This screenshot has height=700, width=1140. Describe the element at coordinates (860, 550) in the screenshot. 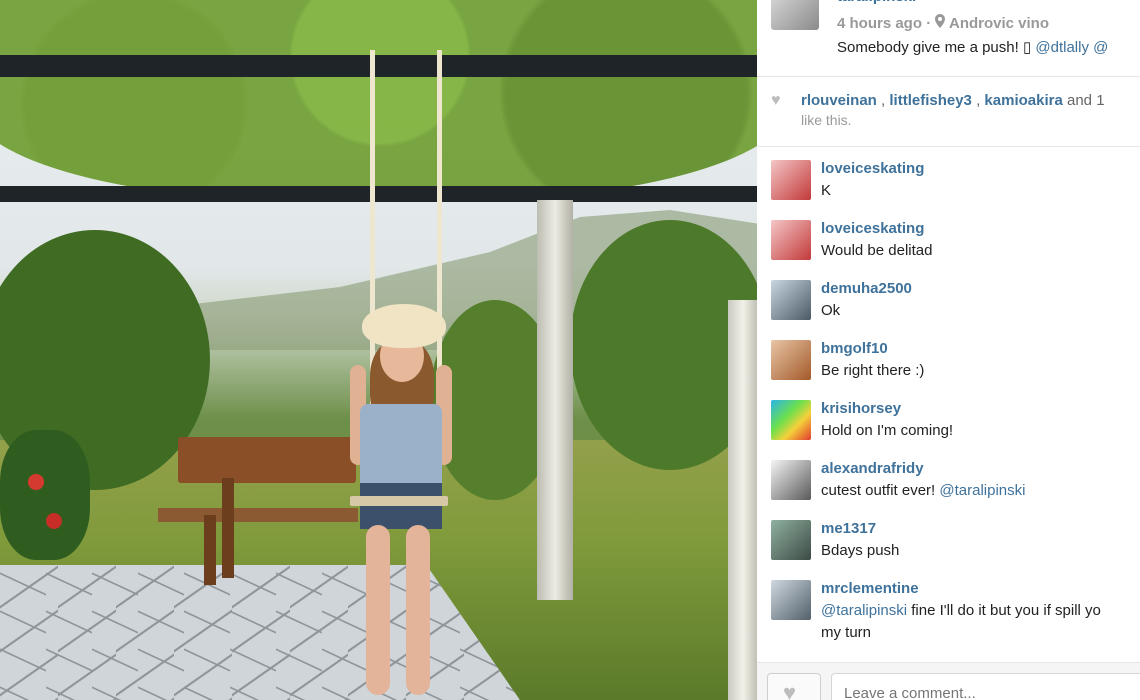

I see `comment-text: Bdays push` at that location.